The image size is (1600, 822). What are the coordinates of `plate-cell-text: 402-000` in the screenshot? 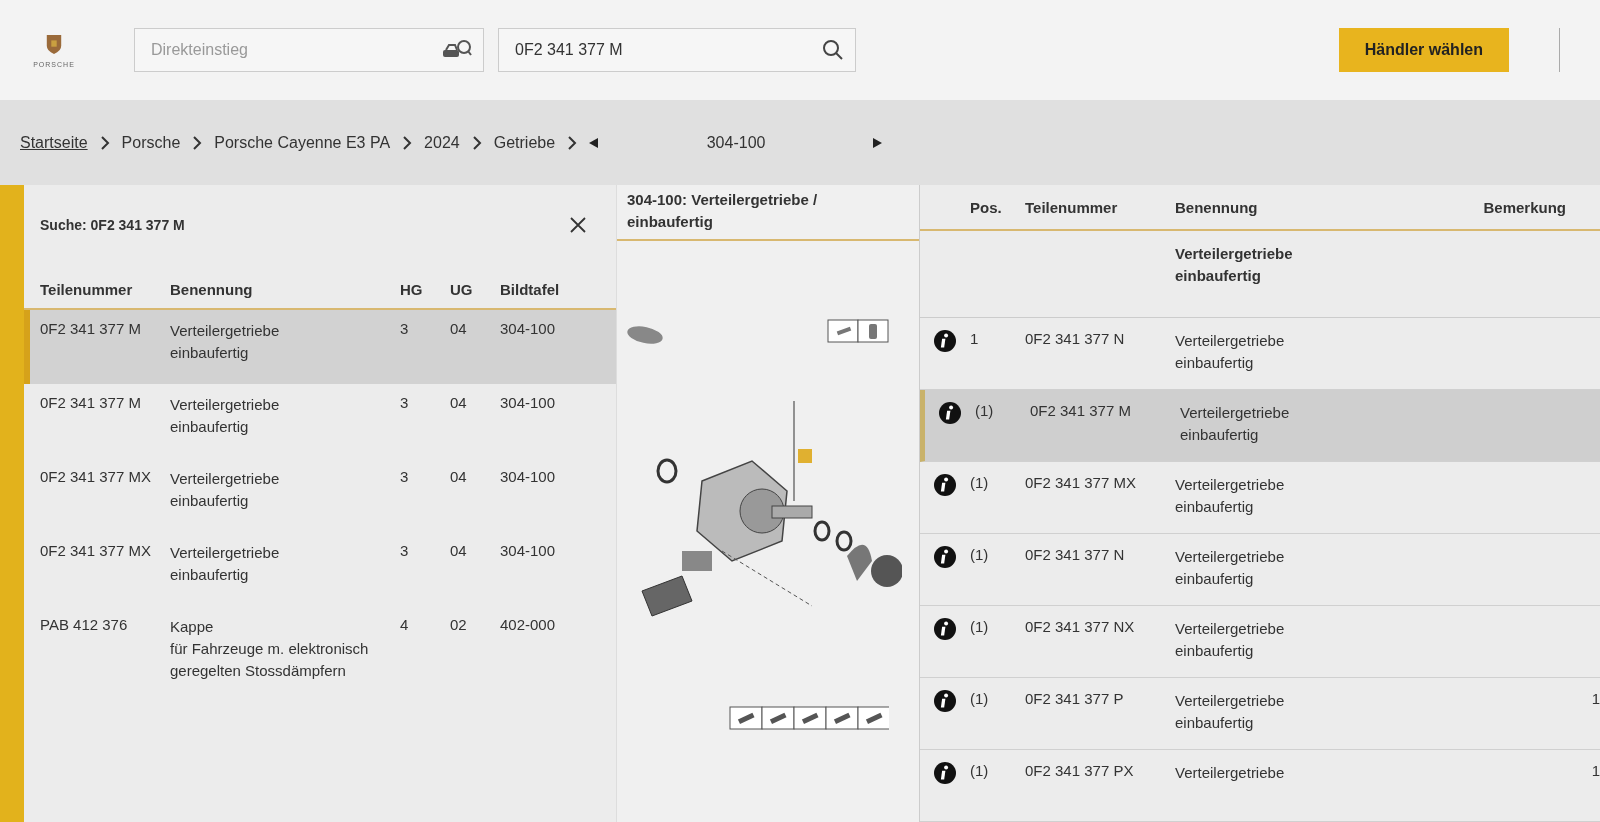 It's located at (528, 625).